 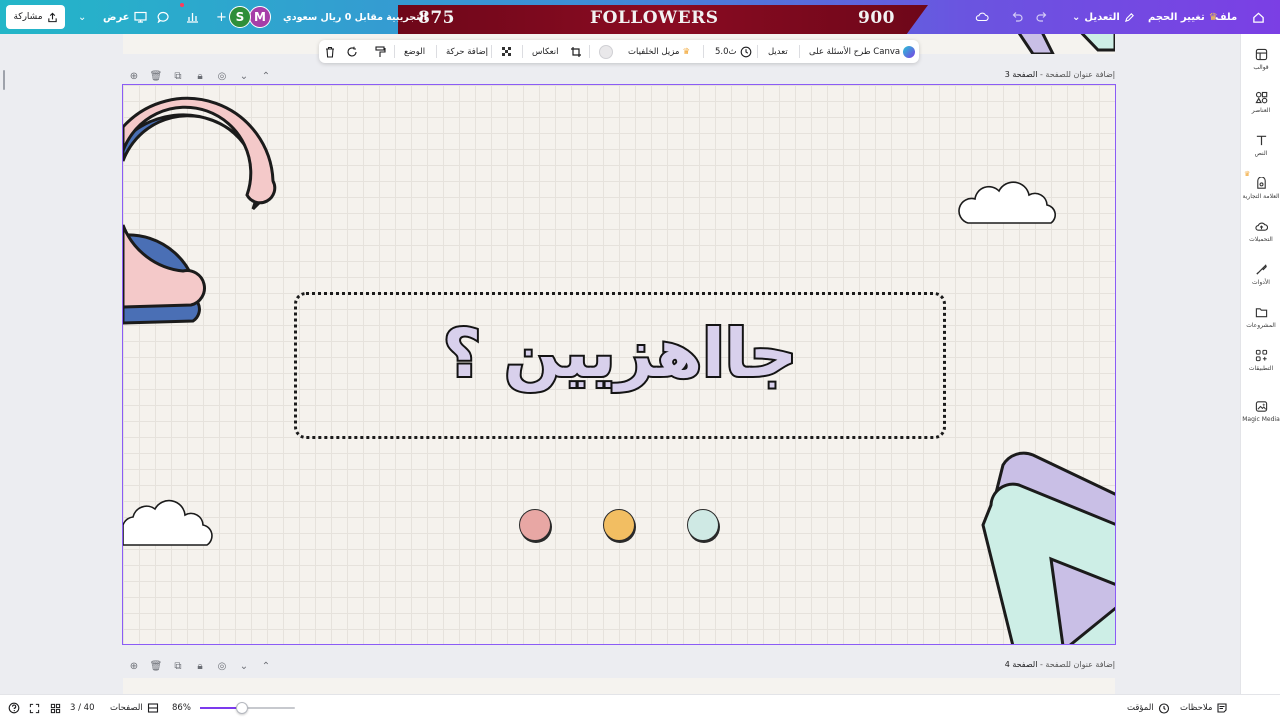 I want to click on grid-view-button, so click(x=55, y=707).